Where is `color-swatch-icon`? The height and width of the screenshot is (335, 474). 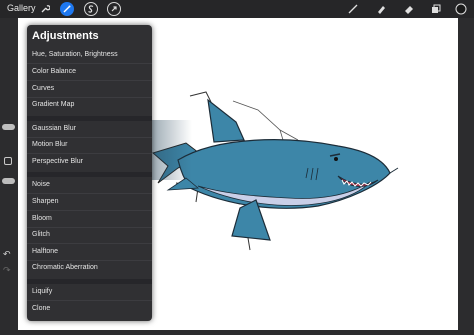 color-swatch-icon is located at coordinates (461, 9).